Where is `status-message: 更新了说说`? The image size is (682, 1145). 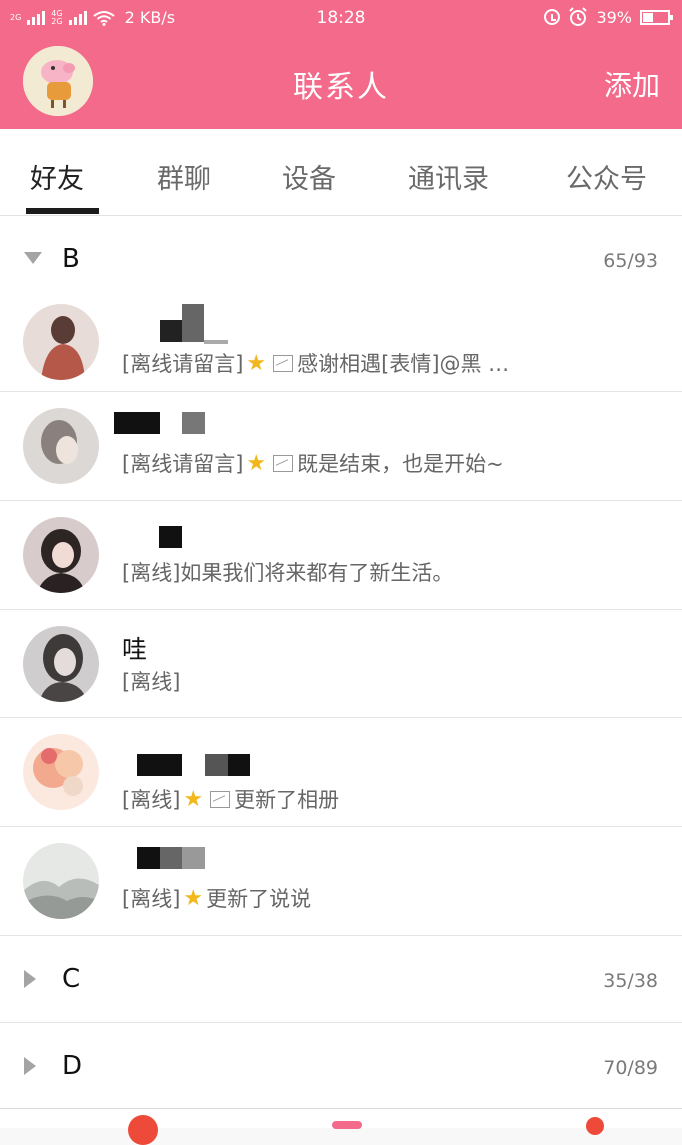 status-message: 更新了说说 is located at coordinates (259, 899).